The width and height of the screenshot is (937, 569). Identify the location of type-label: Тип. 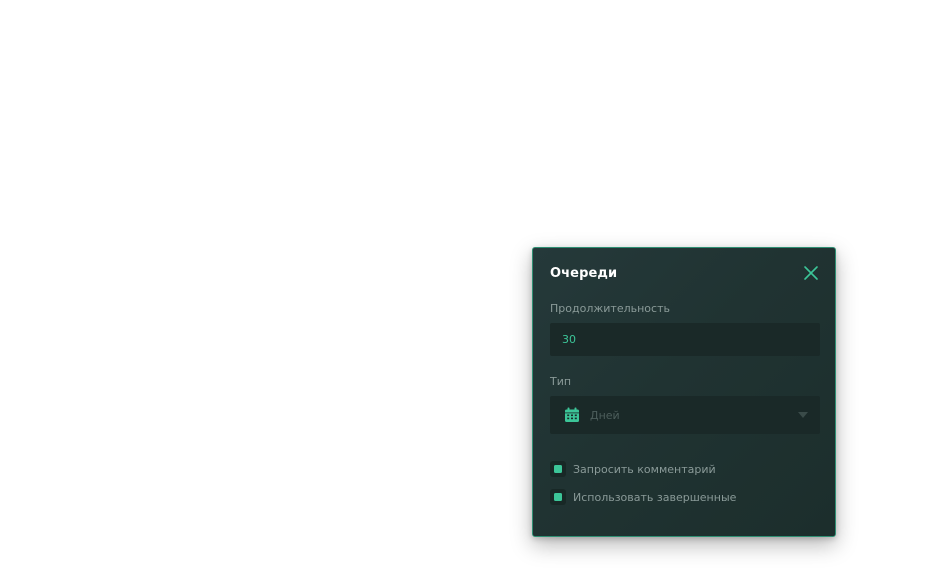
(561, 381).